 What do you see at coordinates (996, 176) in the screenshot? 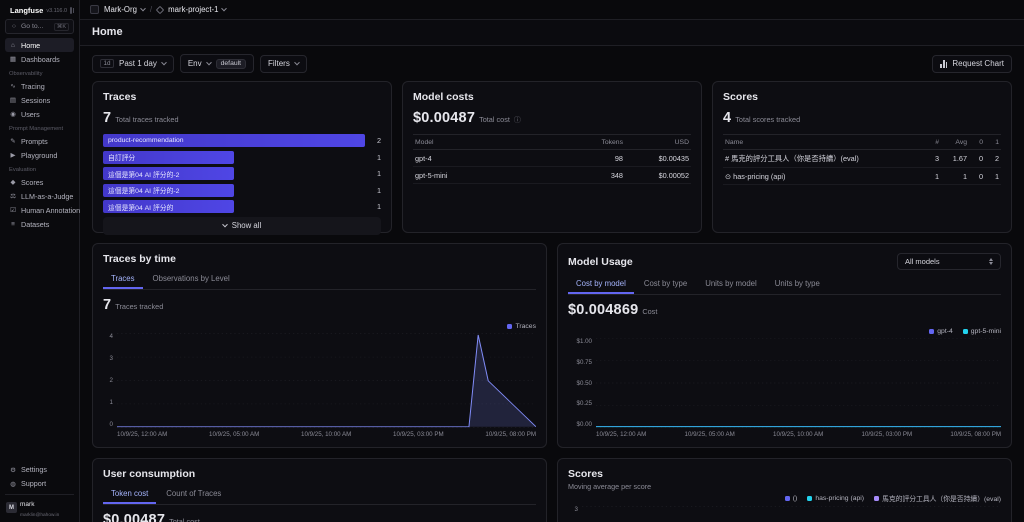
I see `score-one: 1` at bounding box center [996, 176].